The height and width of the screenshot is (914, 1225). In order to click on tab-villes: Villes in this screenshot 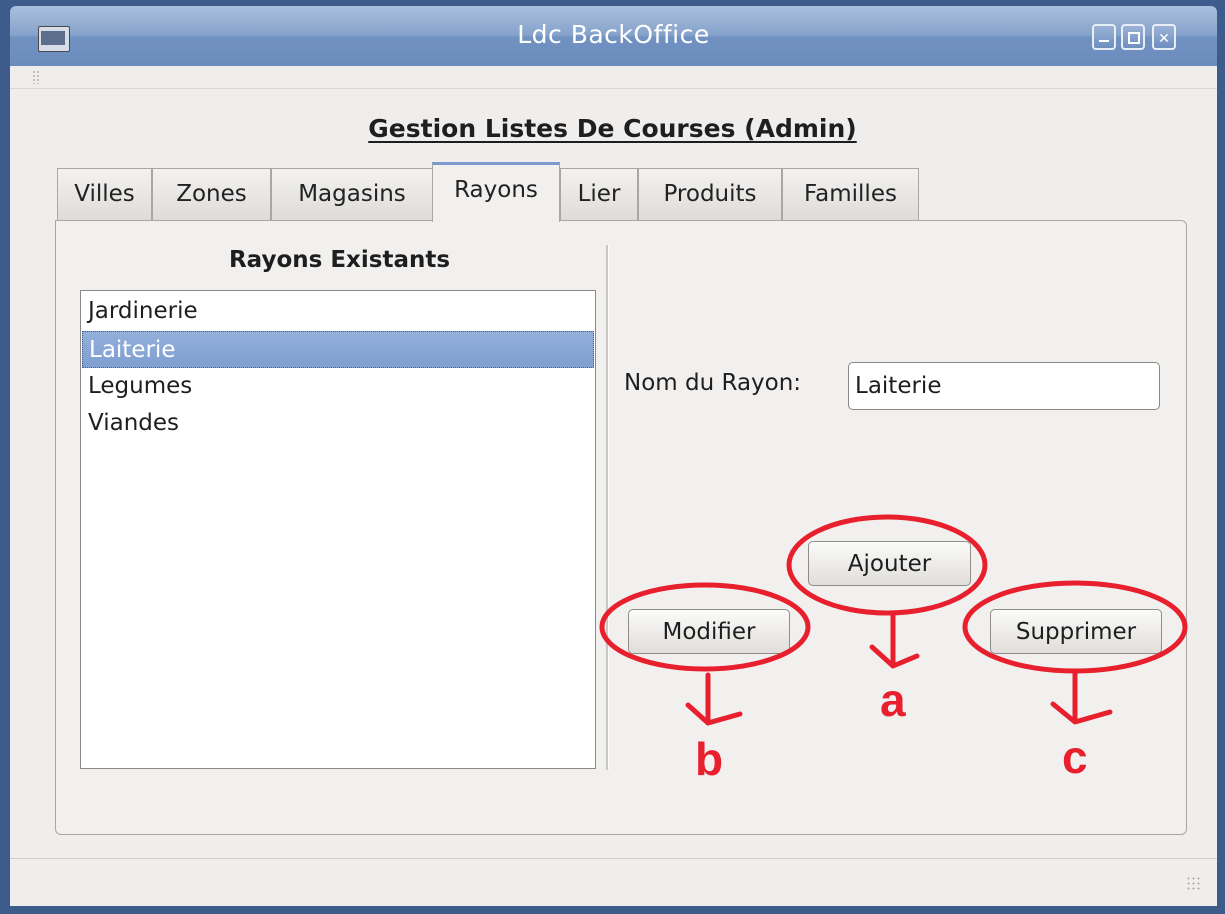, I will do `click(104, 194)`.